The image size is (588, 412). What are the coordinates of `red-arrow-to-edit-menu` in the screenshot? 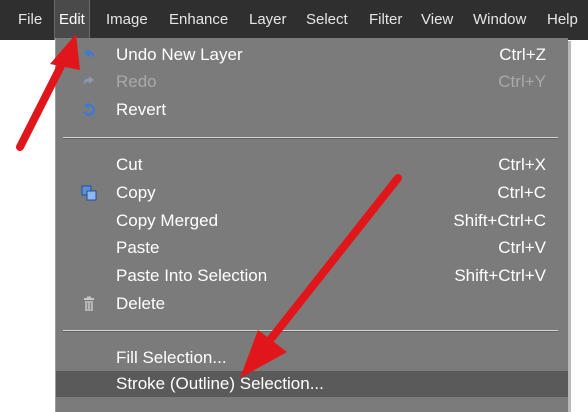 It's located at (48, 92).